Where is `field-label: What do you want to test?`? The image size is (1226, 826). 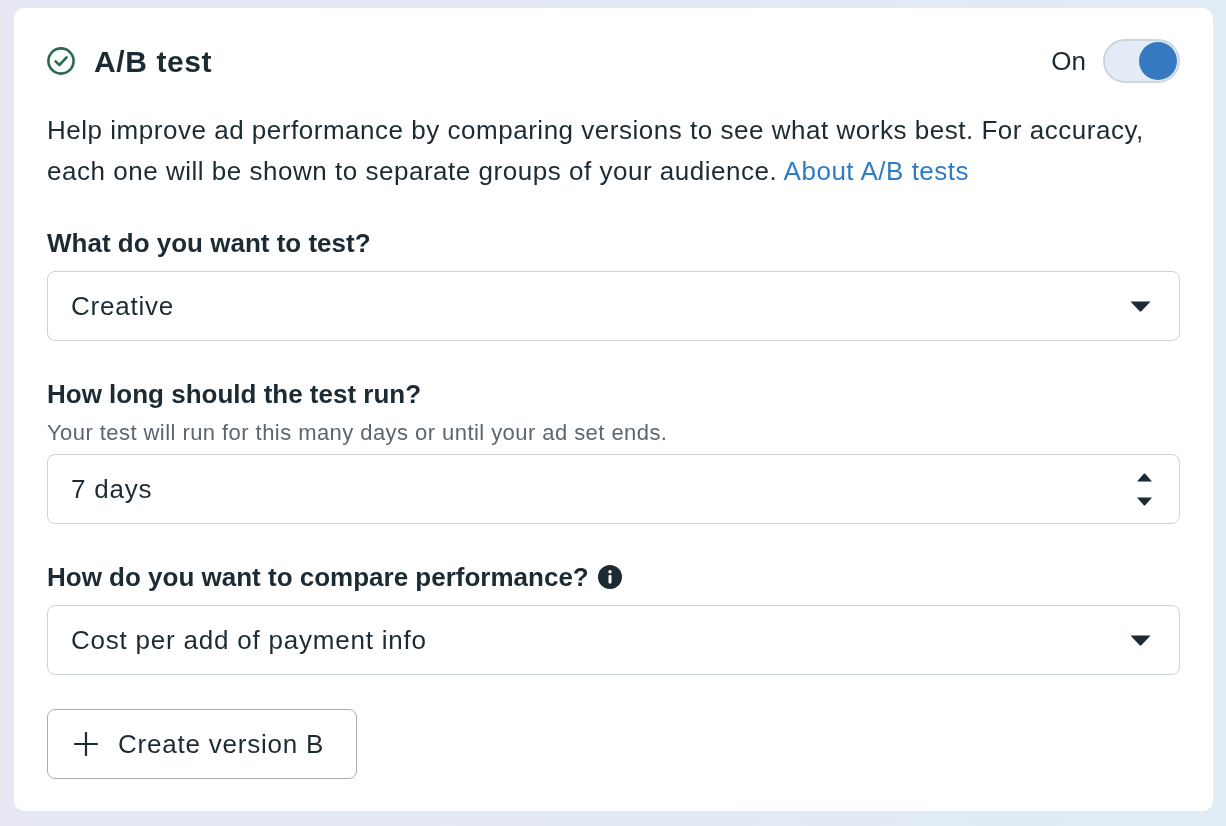 field-label: What do you want to test? is located at coordinates (209, 243).